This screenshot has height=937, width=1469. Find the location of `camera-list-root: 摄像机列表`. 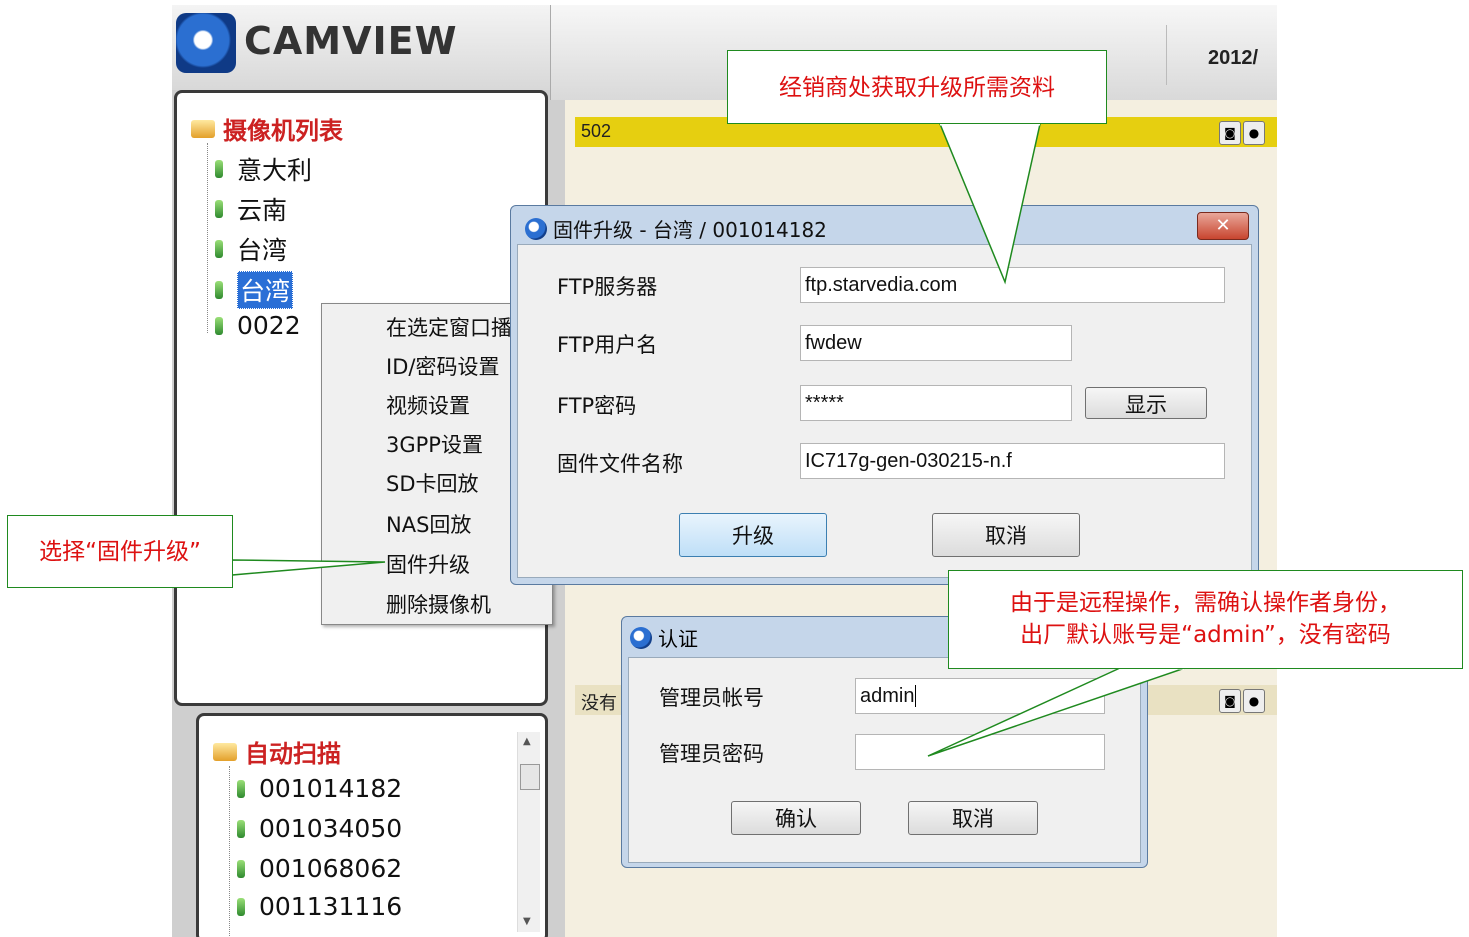

camera-list-root: 摄像机列表 is located at coordinates (267, 128).